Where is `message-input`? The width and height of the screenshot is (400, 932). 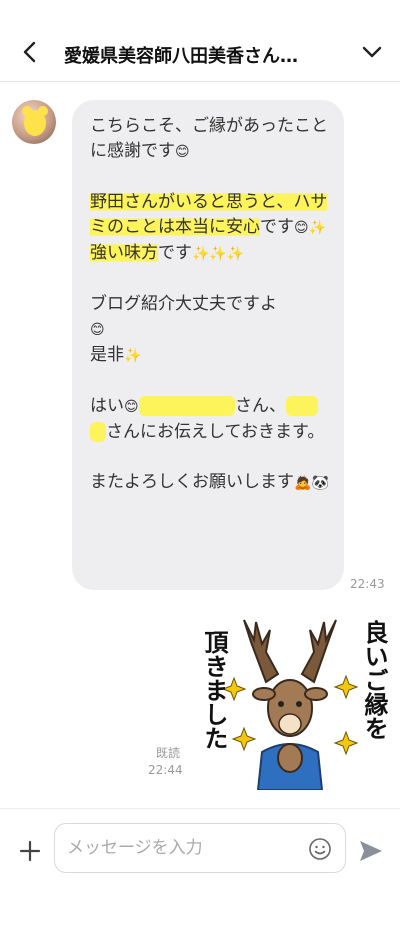 message-input is located at coordinates (200, 848).